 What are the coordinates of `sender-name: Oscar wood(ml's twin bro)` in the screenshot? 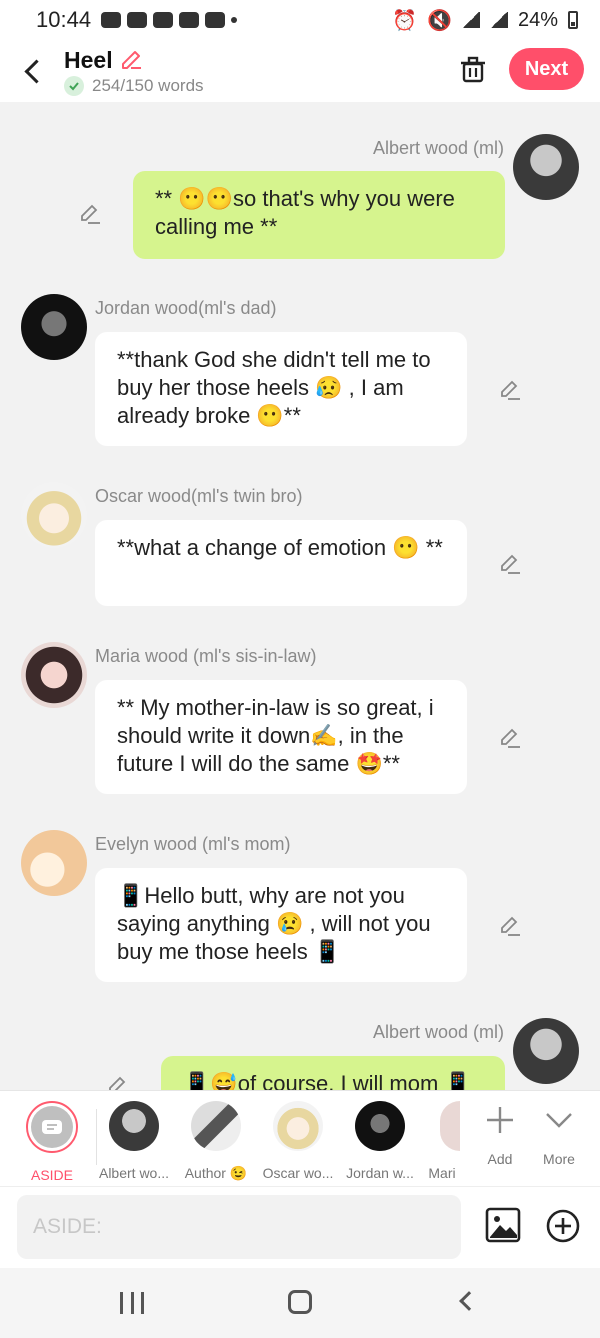 It's located at (199, 496).